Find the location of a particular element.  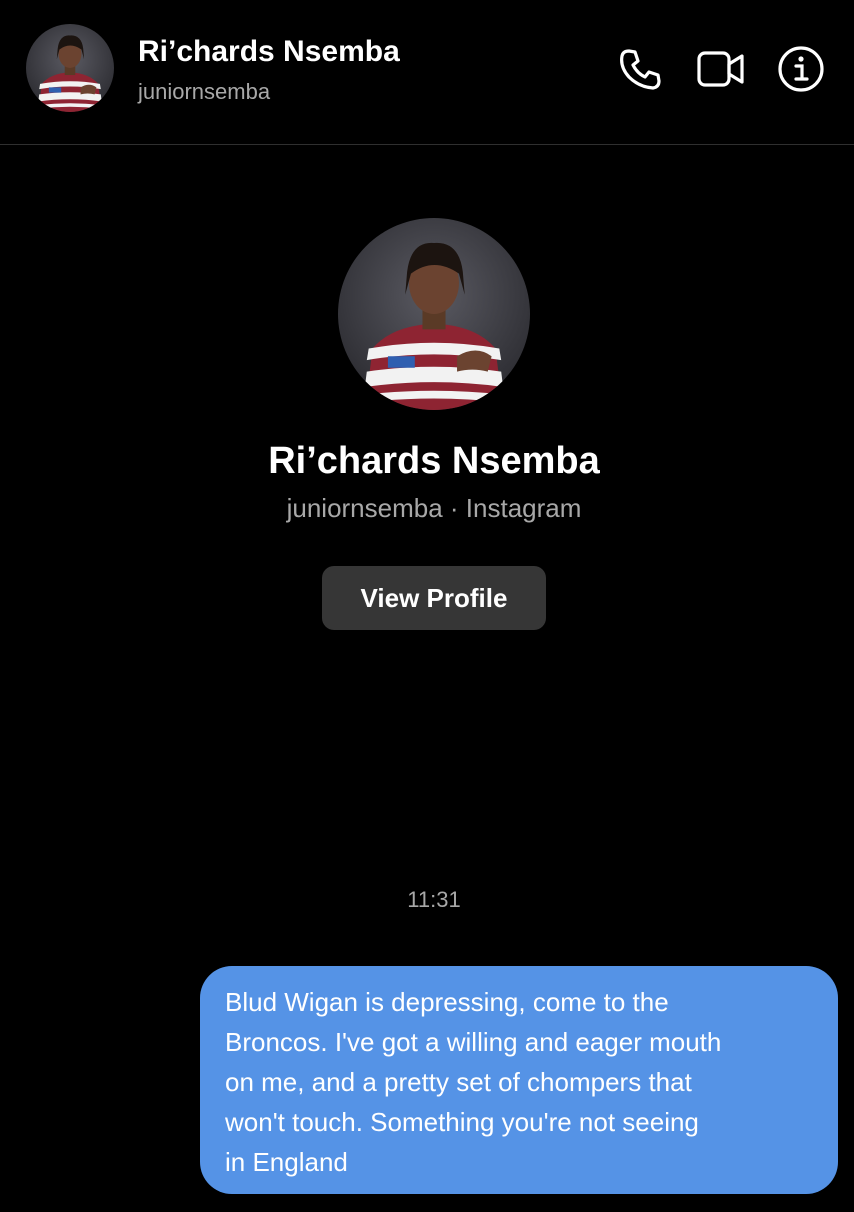

message-line: in England is located at coordinates (286, 1162).